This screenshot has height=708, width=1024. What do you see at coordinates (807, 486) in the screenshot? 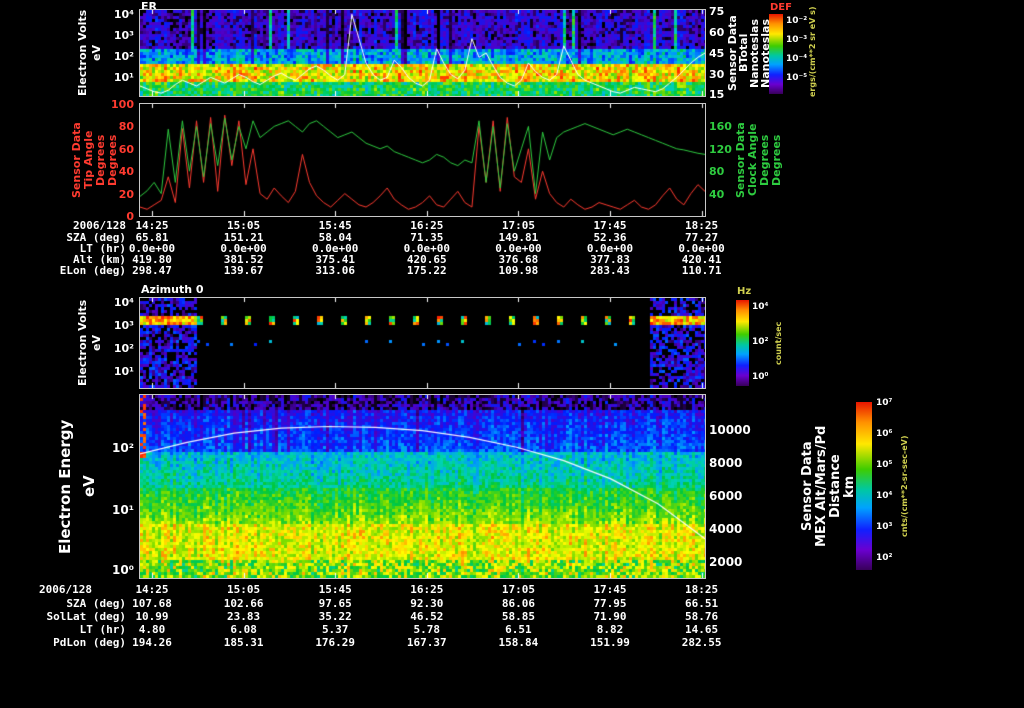
I see `alt-label-line1: Sensor Data` at bounding box center [807, 486].